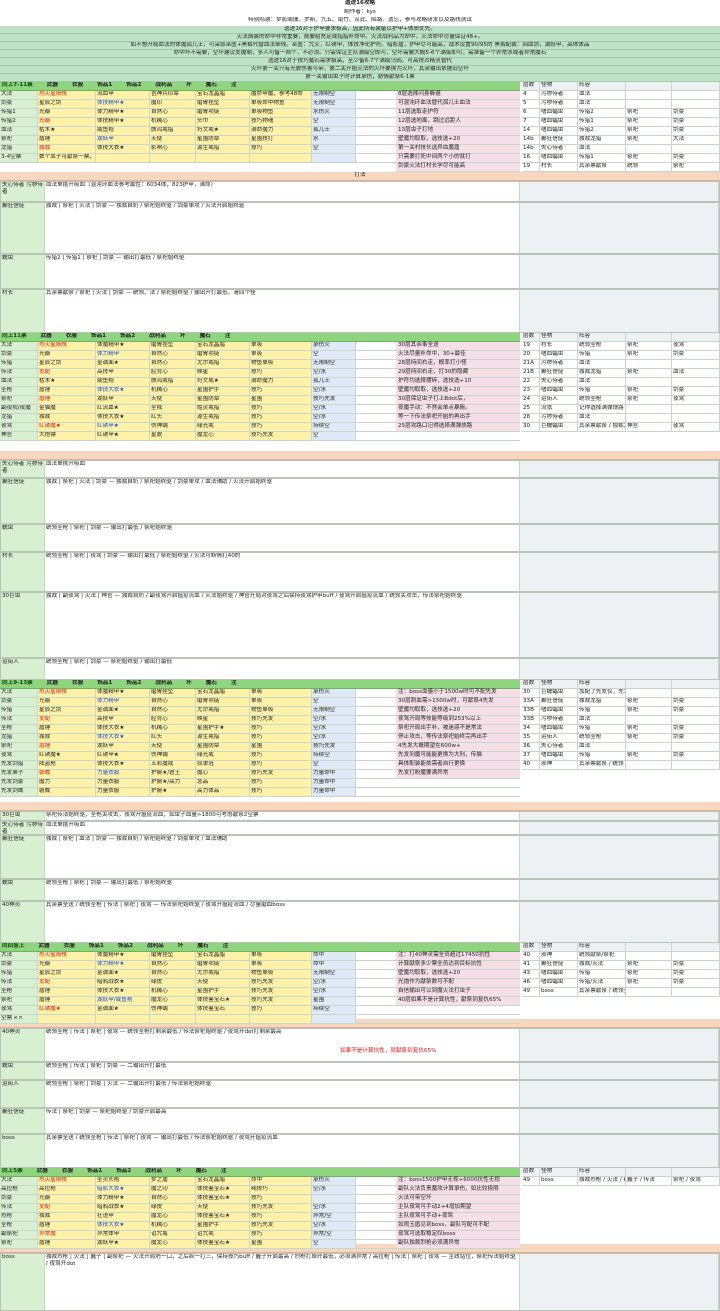  Describe the element at coordinates (19, 783) in the screenshot. I see `table-cell: 先发剑豪` at that location.